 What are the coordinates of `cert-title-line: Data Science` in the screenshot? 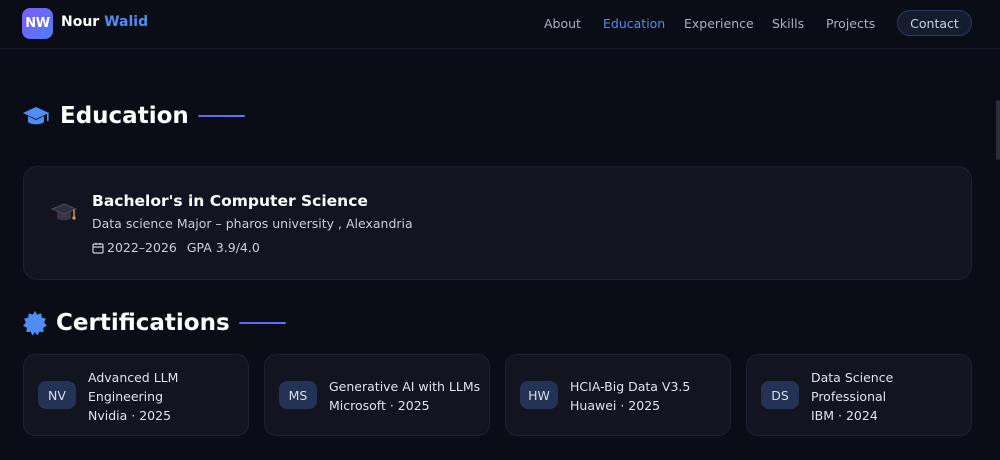 It's located at (852, 377).